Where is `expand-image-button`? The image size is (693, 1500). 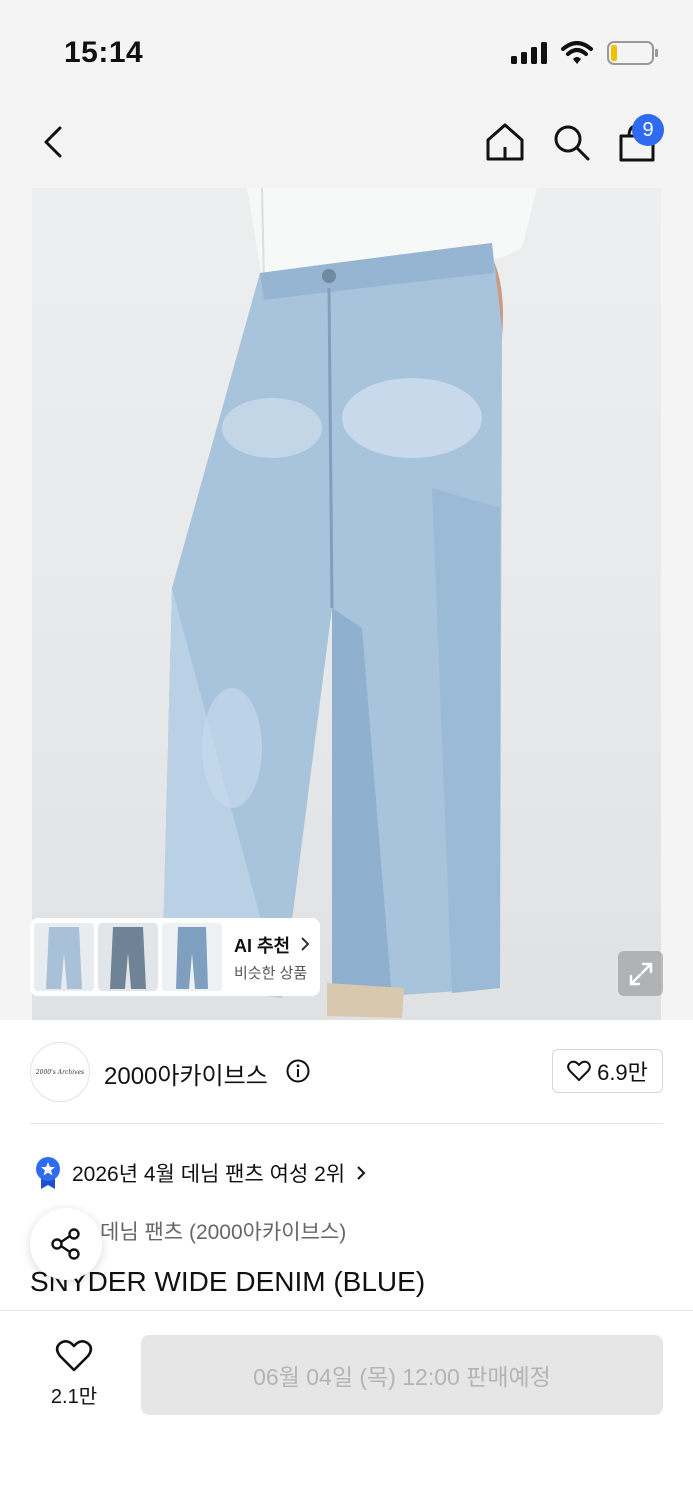 expand-image-button is located at coordinates (640, 973).